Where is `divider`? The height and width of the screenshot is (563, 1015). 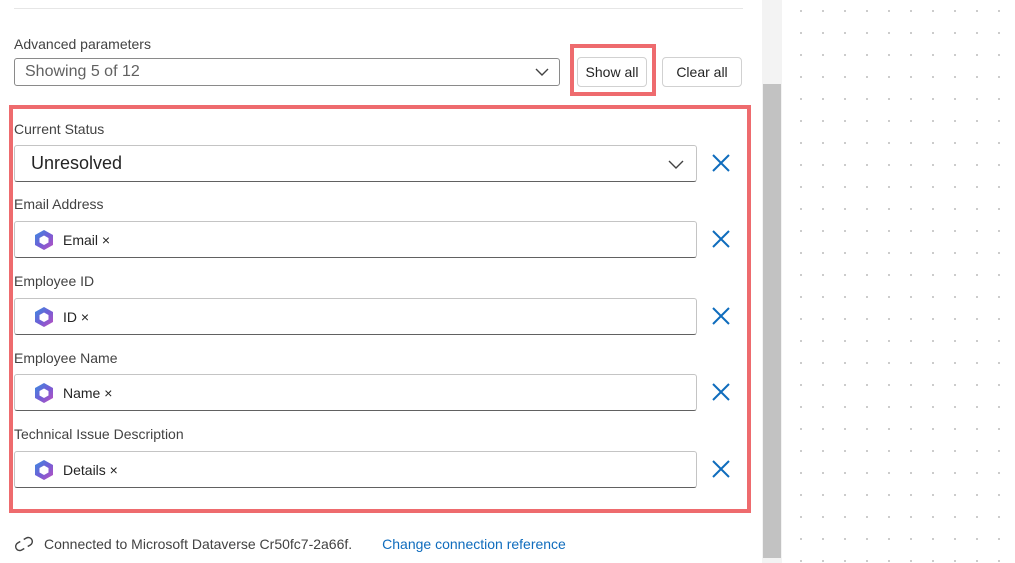
divider is located at coordinates (378, 8).